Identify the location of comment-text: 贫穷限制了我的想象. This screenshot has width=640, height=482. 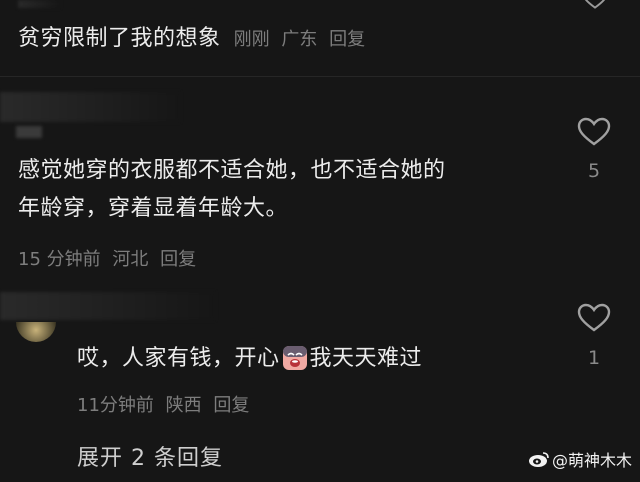
(119, 38).